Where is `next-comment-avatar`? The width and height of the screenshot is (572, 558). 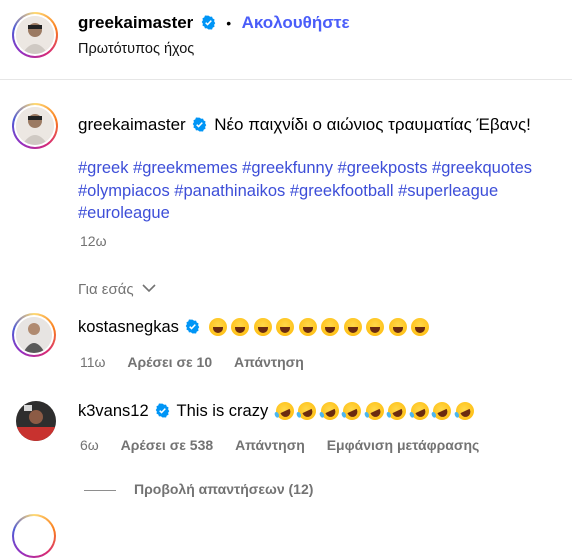
next-comment-avatar is located at coordinates (34, 536).